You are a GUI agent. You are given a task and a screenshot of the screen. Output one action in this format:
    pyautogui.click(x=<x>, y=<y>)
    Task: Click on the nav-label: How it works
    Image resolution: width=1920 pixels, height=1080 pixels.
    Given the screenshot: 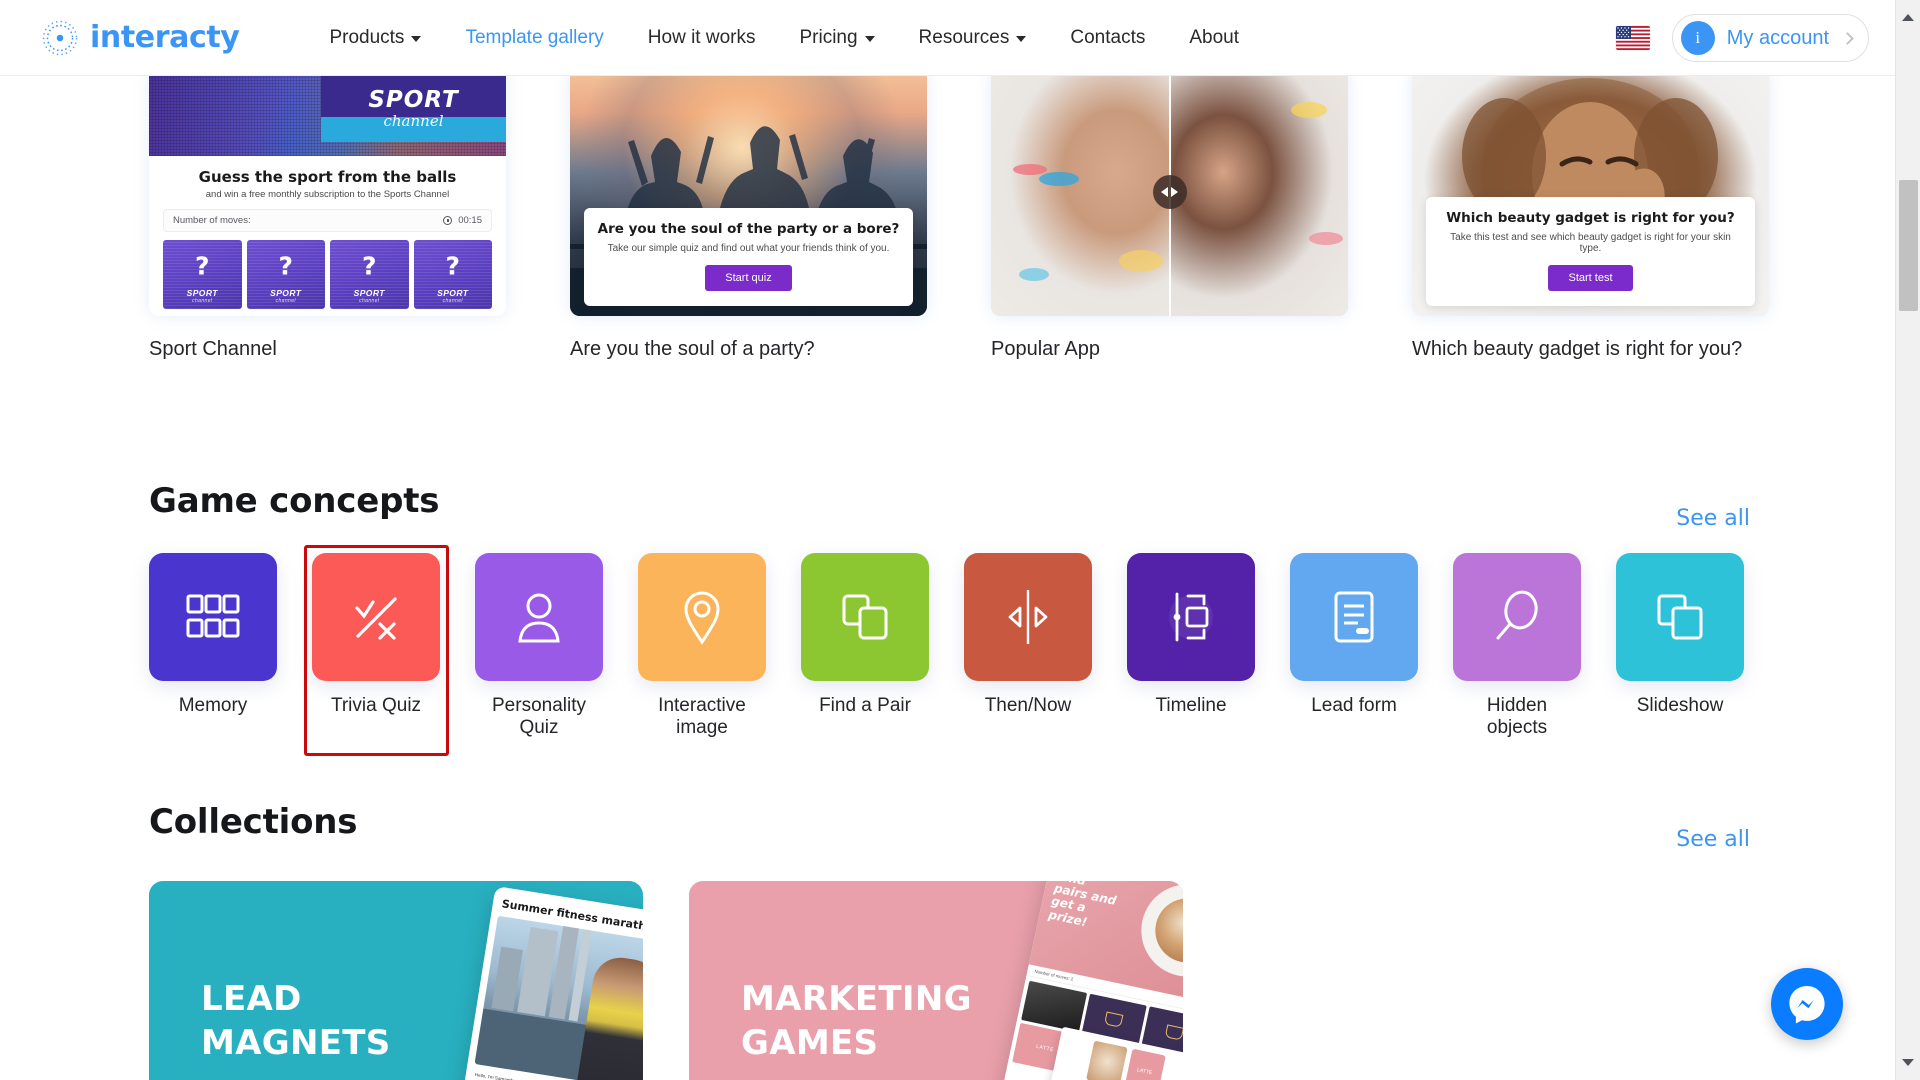 What is the action you would take?
    pyautogui.click(x=701, y=37)
    